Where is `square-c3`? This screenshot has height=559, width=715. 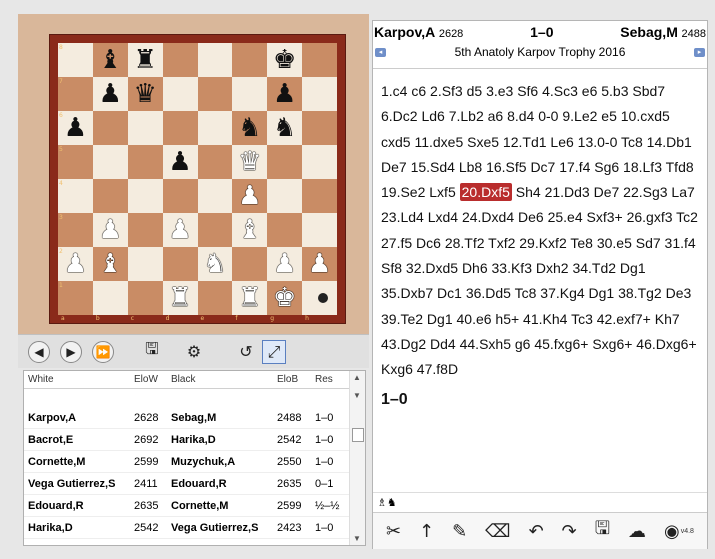 square-c3 is located at coordinates (145, 230).